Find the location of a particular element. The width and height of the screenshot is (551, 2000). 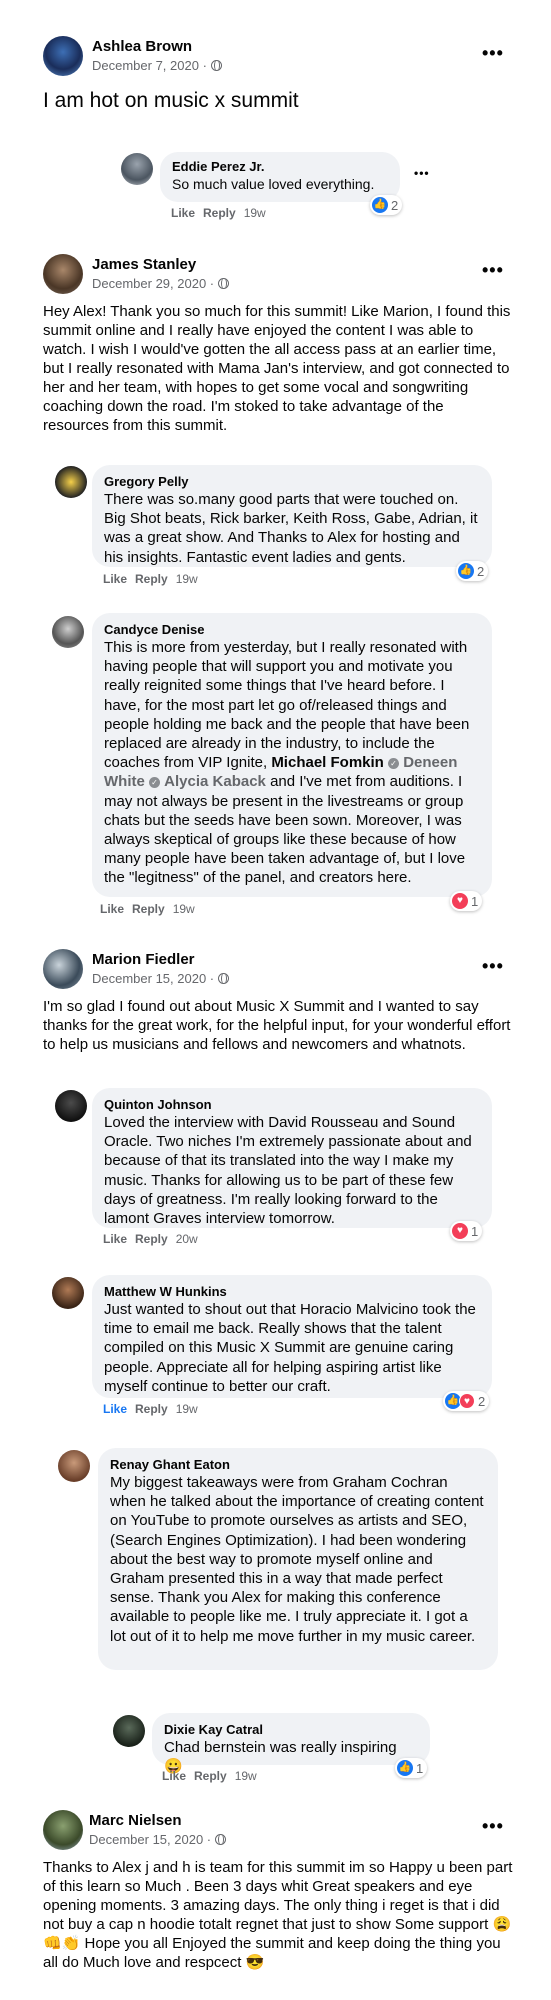

post-date: December 7, 2020 · is located at coordinates (157, 65).